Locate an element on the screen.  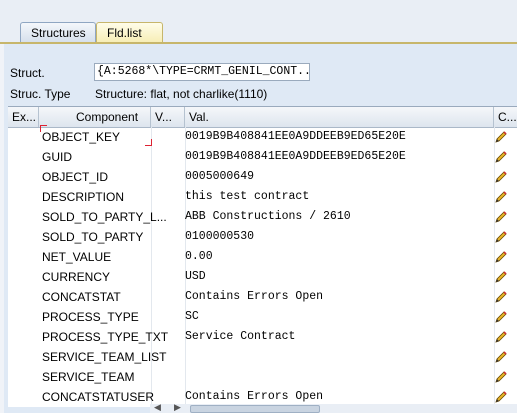
table-row: PROCESS_TYPE_TXT Service Contract is located at coordinates (262, 337).